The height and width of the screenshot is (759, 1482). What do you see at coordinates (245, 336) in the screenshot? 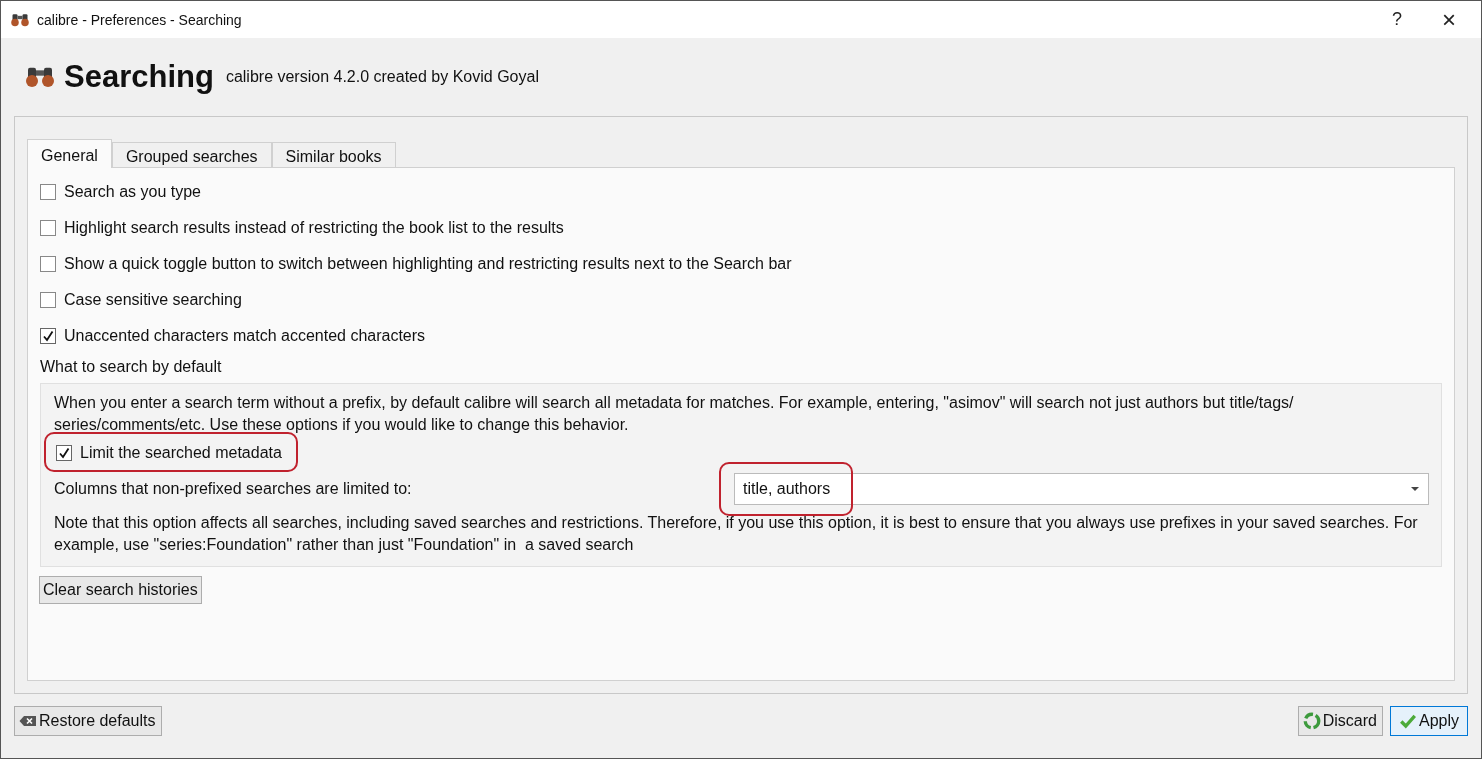
I see `checkbox-label: Unaccented characters match accented characters` at bounding box center [245, 336].